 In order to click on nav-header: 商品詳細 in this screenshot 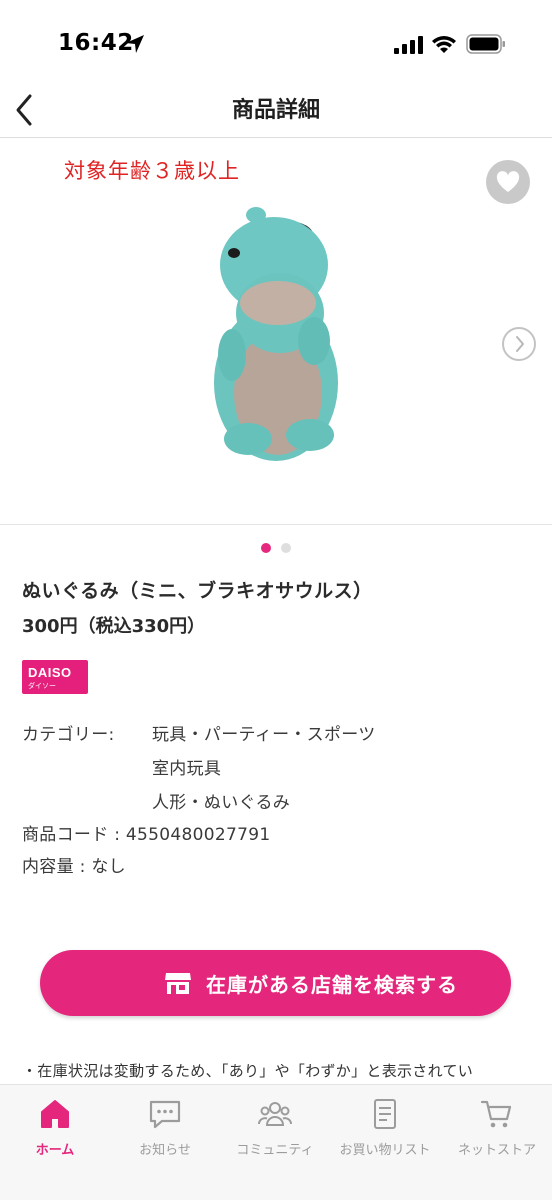, I will do `click(276, 113)`.